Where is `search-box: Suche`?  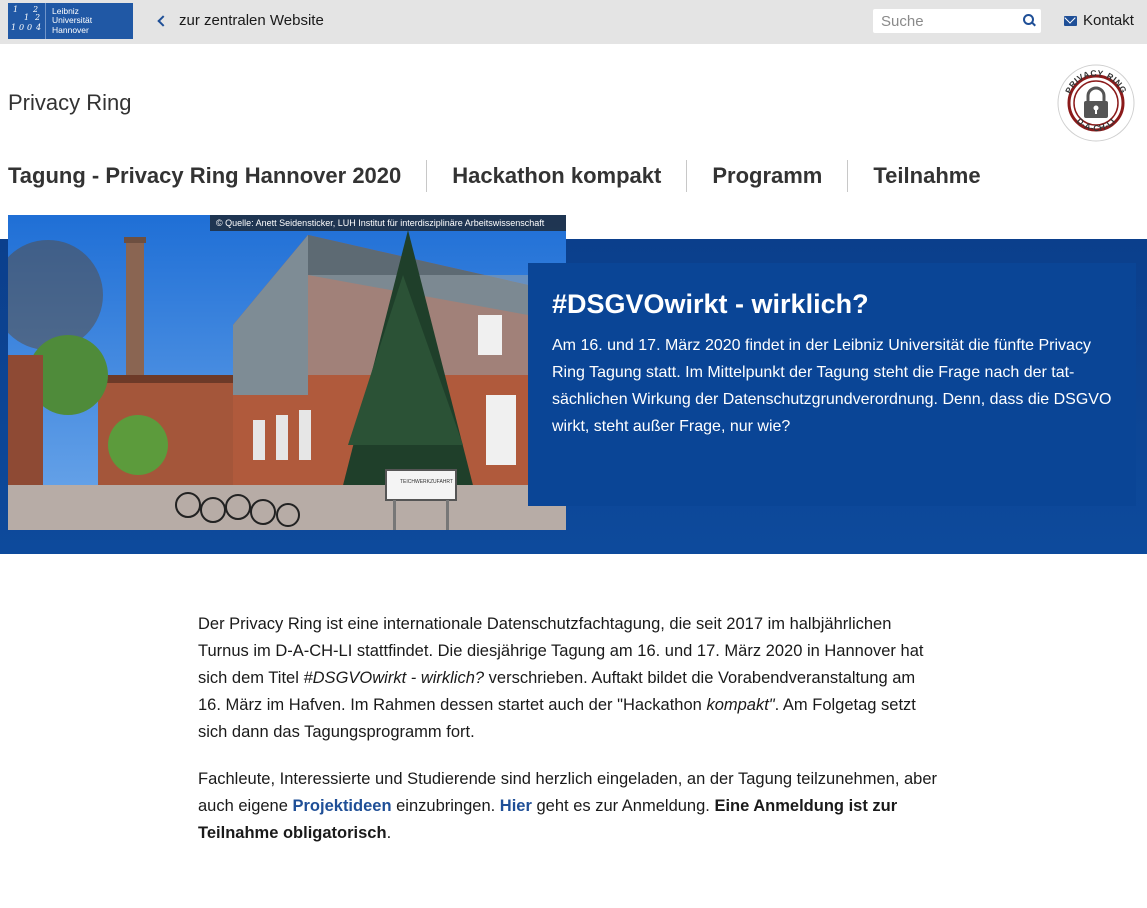
search-box: Suche is located at coordinates (957, 21).